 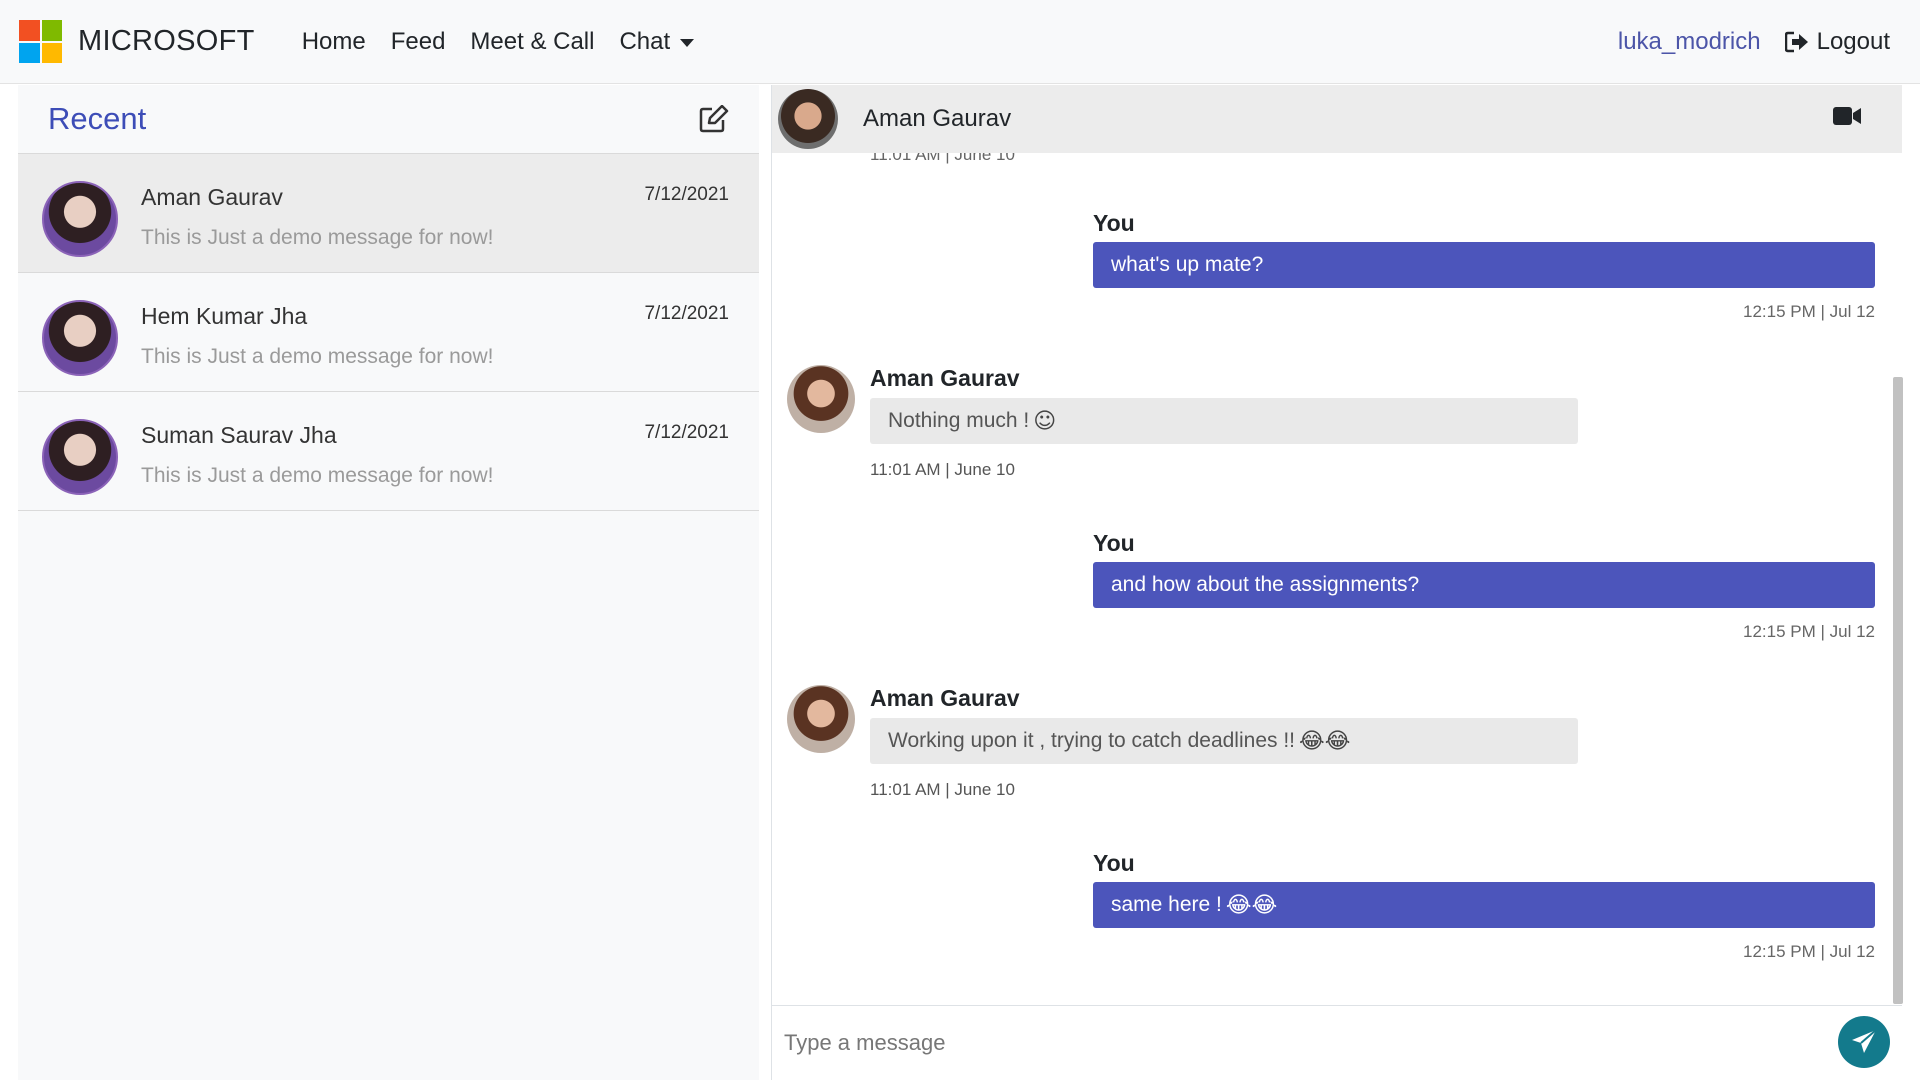 What do you see at coordinates (1265, 584) in the screenshot?
I see `message-text: and how about the assignments?` at bounding box center [1265, 584].